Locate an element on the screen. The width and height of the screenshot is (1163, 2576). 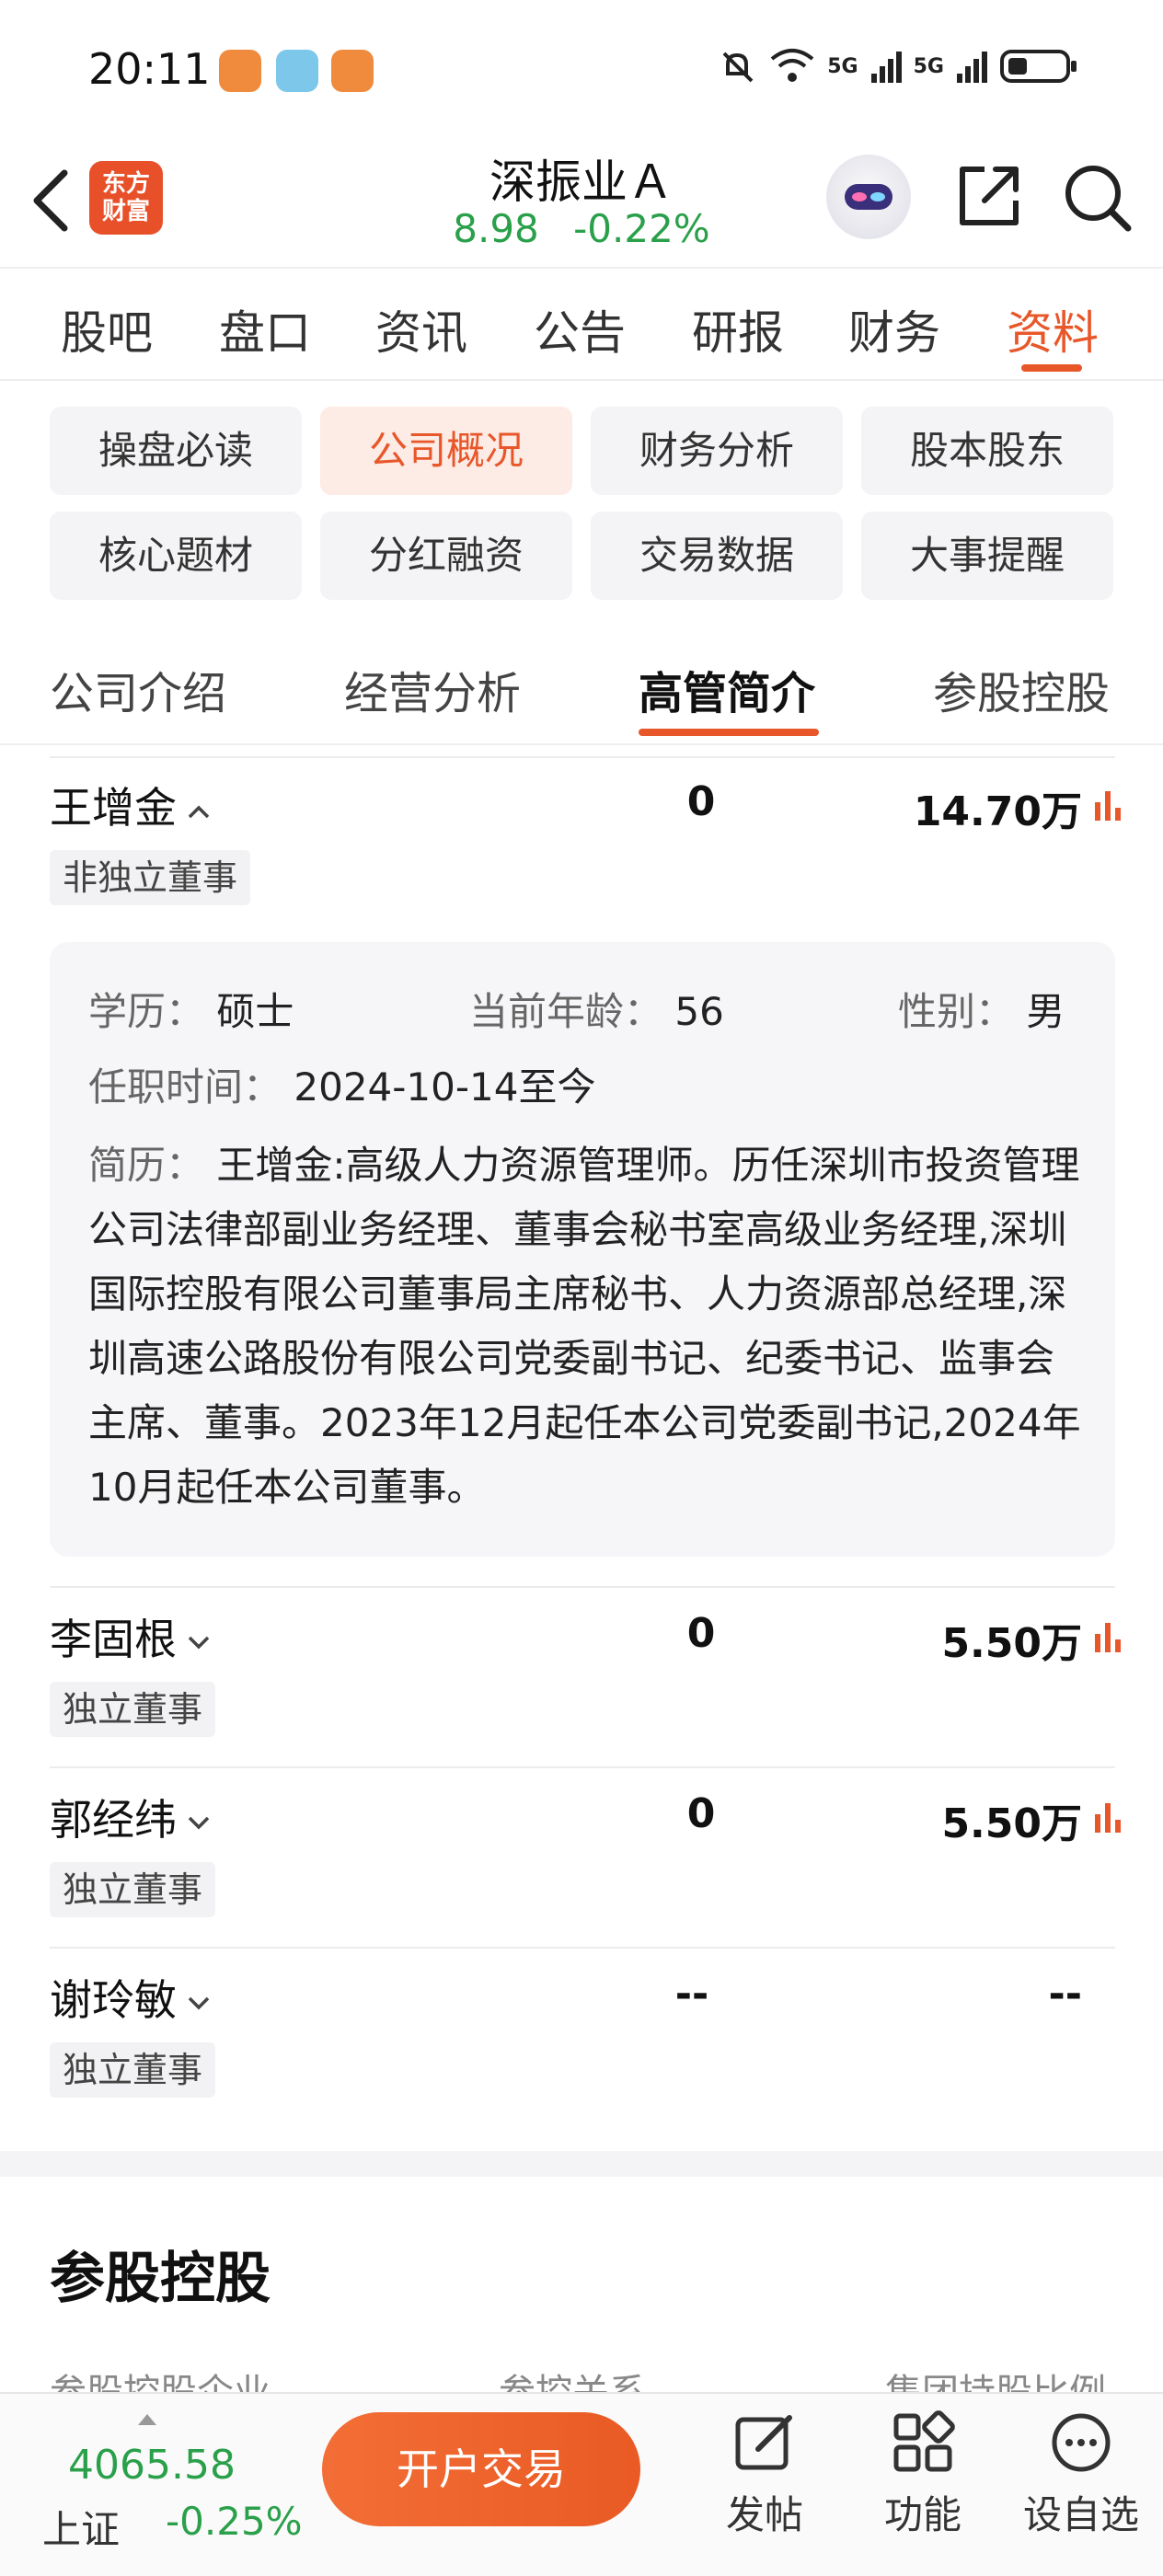
book-notification-icon is located at coordinates (297, 71).